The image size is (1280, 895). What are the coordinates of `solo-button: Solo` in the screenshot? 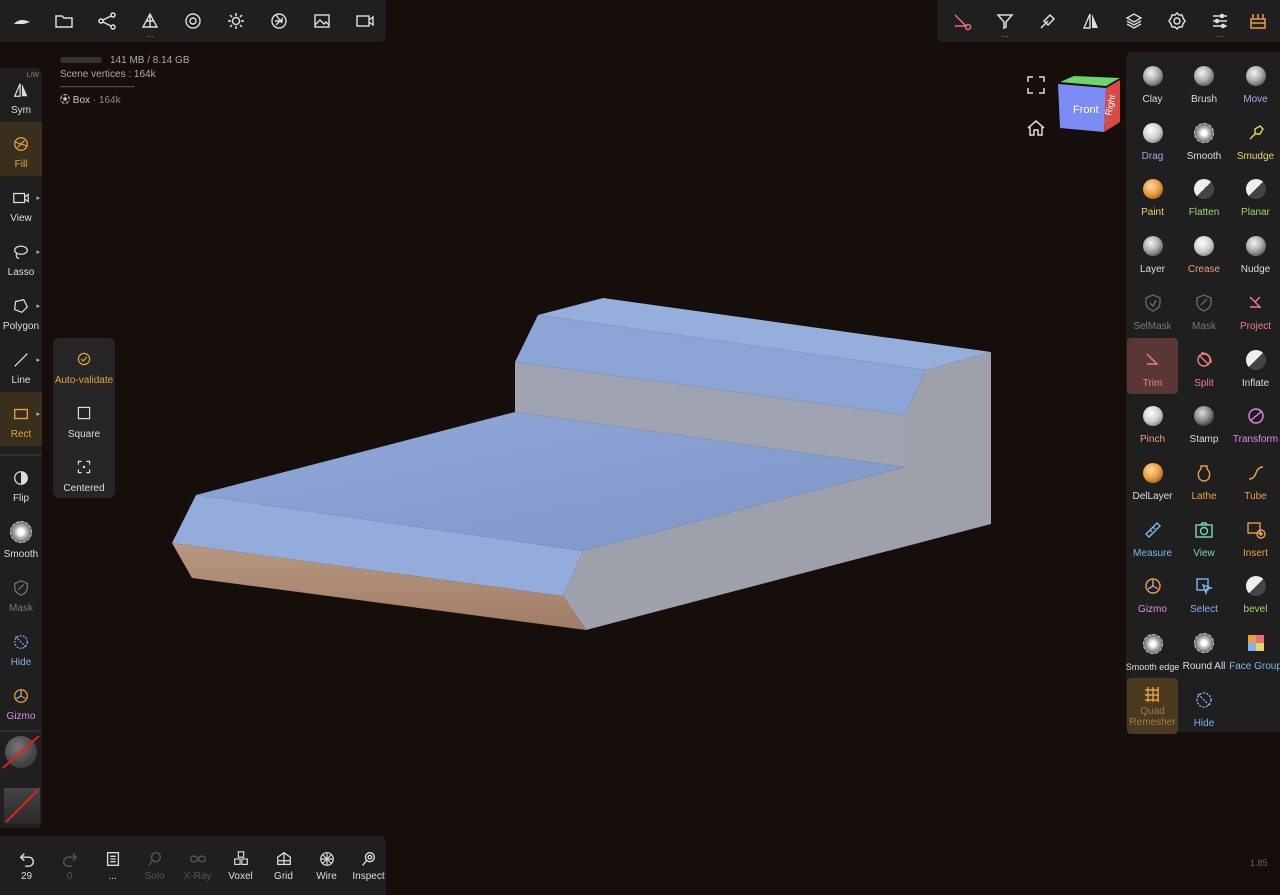 It's located at (154, 865).